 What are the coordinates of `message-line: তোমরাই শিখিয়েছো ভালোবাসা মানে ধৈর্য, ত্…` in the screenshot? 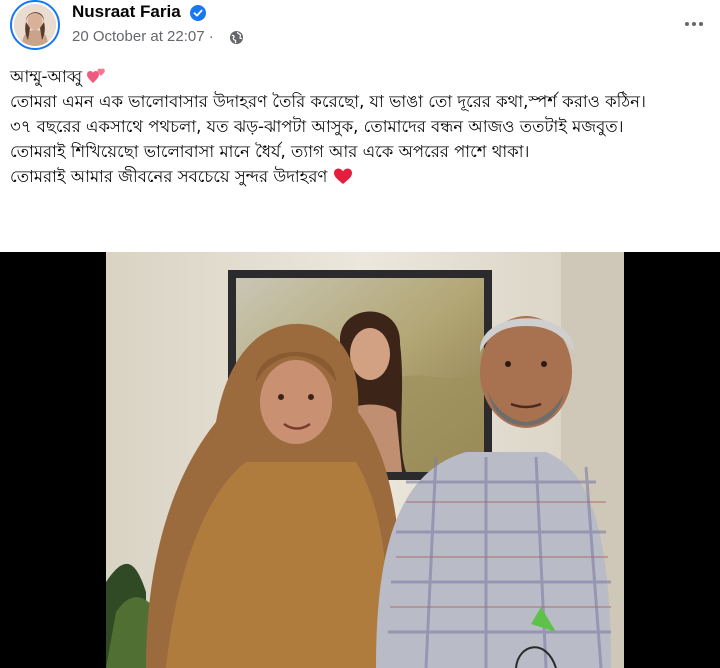 It's located at (270, 151).